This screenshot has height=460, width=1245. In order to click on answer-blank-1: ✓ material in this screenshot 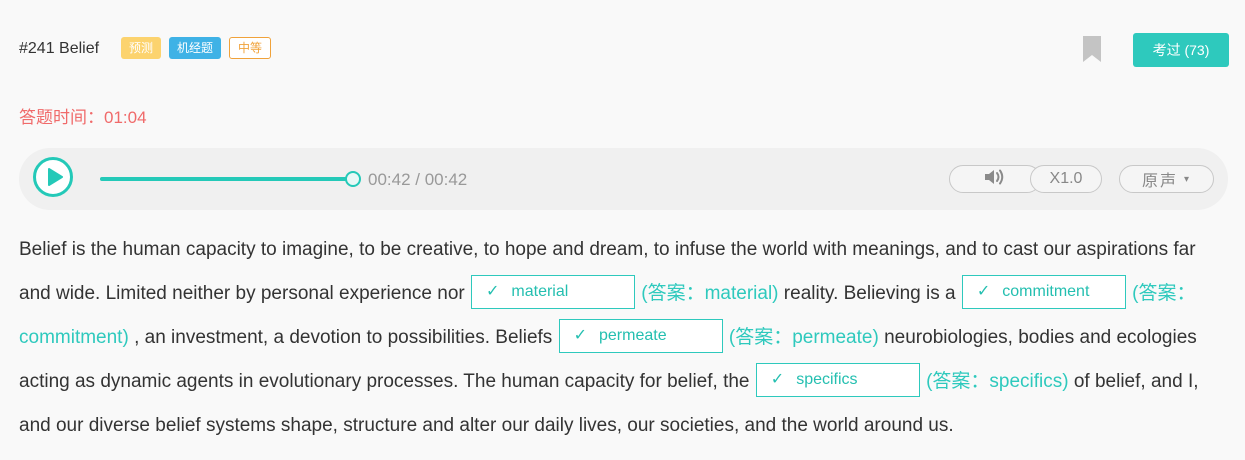, I will do `click(553, 291)`.